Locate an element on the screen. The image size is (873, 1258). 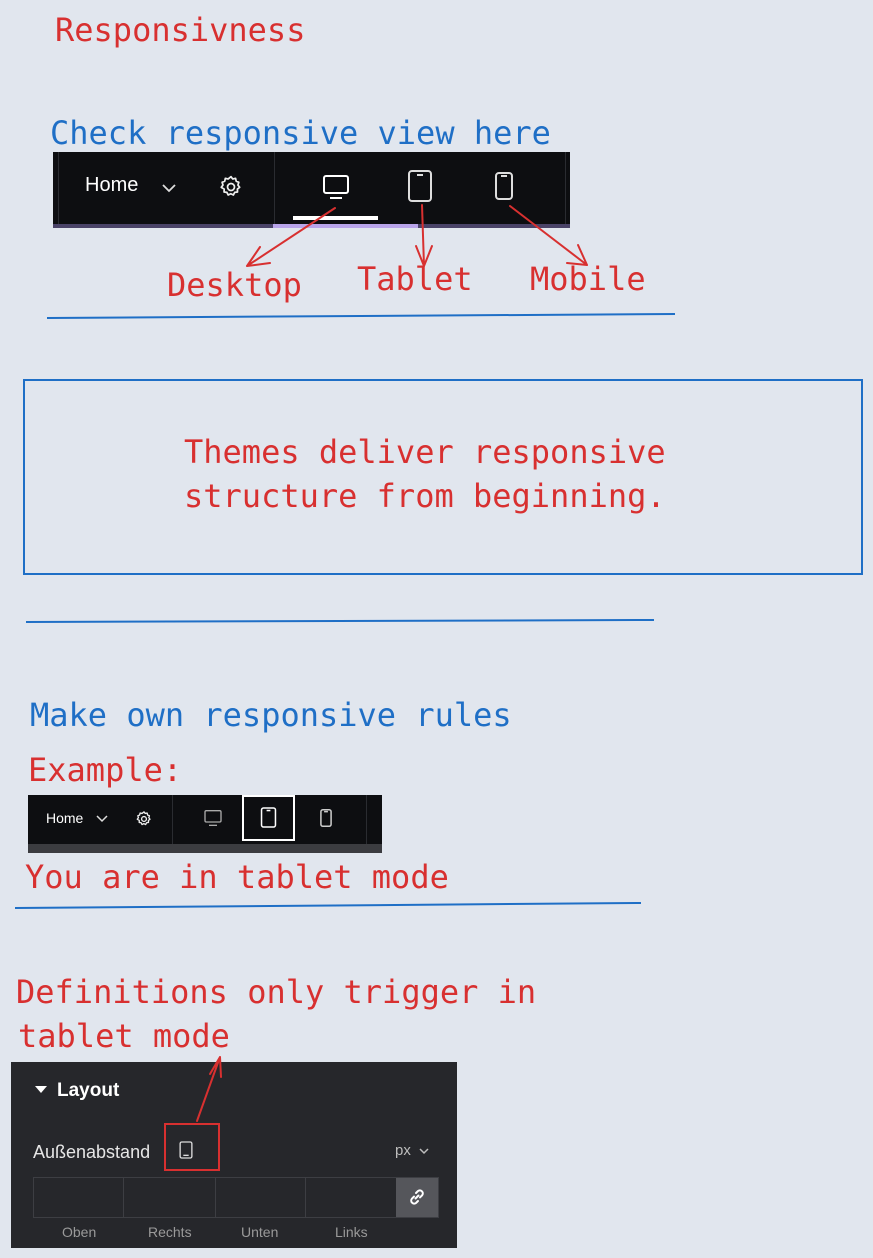
field-label-bottom: Unten is located at coordinates (260, 1232).